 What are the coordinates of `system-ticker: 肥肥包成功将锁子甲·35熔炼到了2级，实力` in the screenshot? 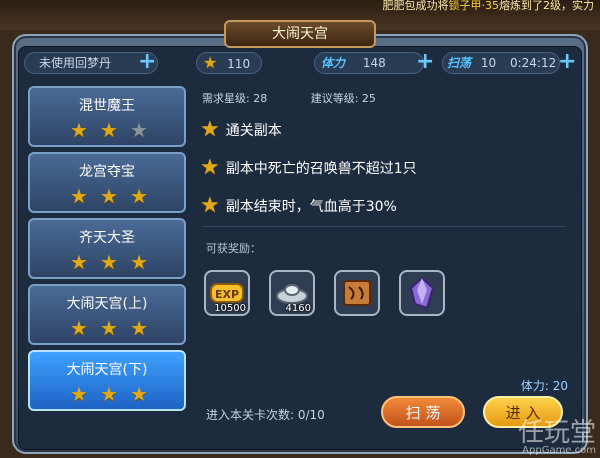 It's located at (488, 6).